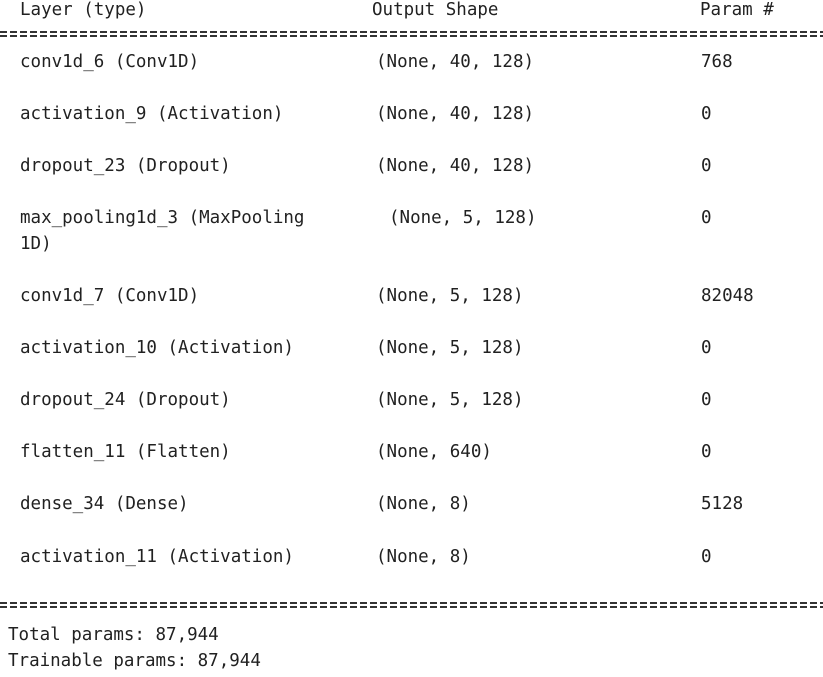  Describe the element at coordinates (36, 244) in the screenshot. I see `row-layer-name-continuation: 1D)` at that location.